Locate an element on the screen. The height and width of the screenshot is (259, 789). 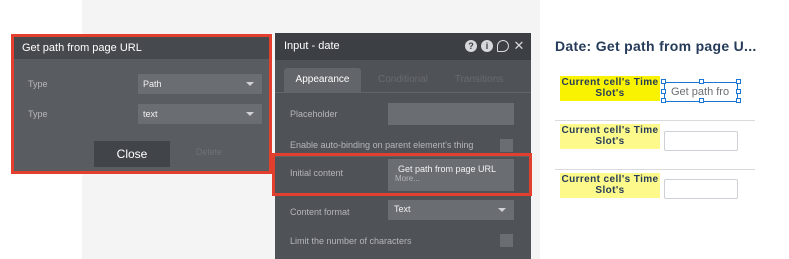
tab-transitions: Transitions is located at coordinates (479, 80).